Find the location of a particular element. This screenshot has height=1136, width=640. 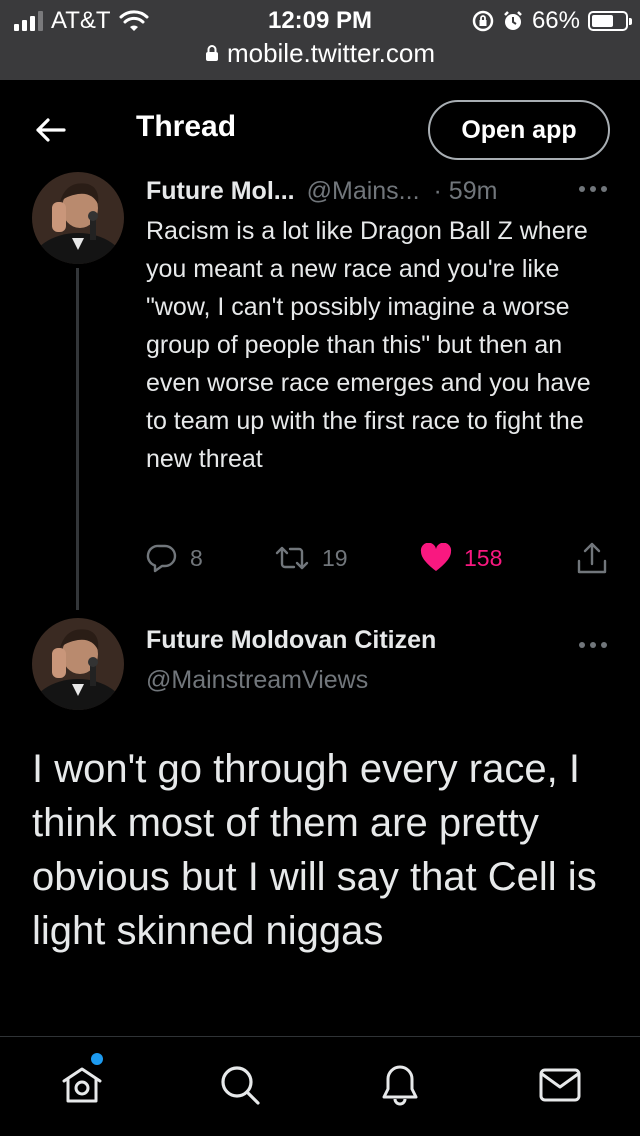

reply-count: 8 is located at coordinates (196, 557).